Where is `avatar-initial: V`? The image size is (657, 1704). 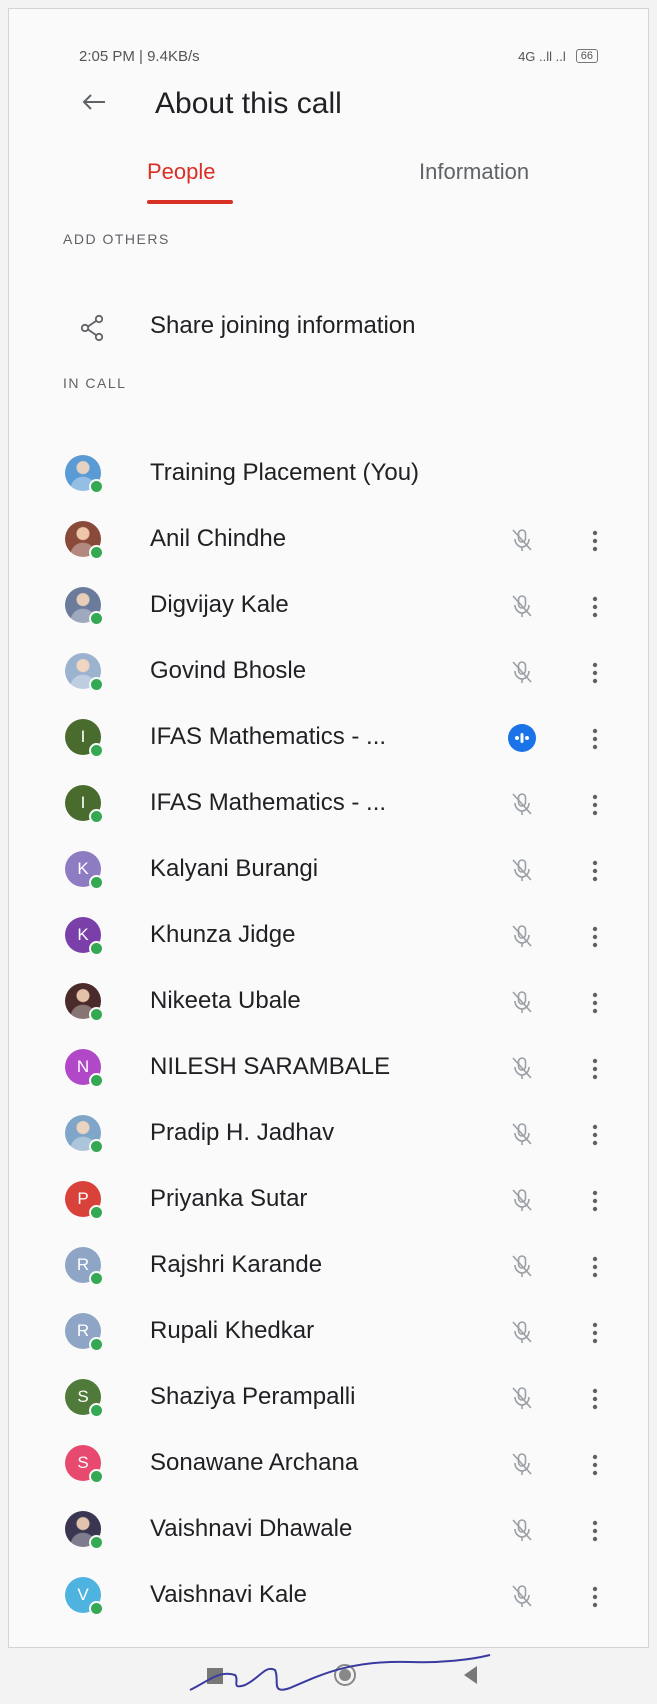
avatar-initial: V is located at coordinates (83, 1594).